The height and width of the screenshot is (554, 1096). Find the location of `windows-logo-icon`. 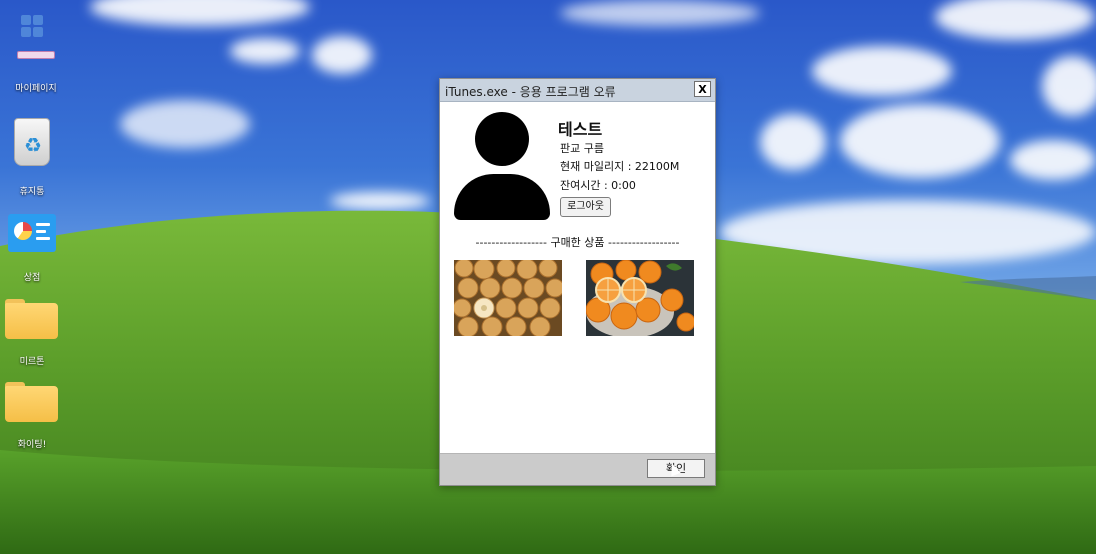

windows-logo-icon is located at coordinates (36, 38).